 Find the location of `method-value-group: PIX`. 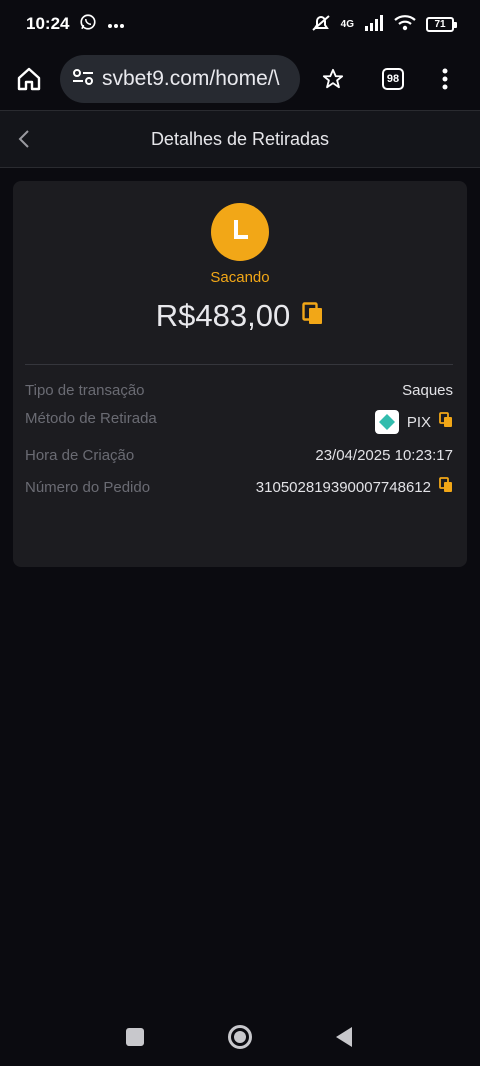

method-value-group: PIX is located at coordinates (413, 422).